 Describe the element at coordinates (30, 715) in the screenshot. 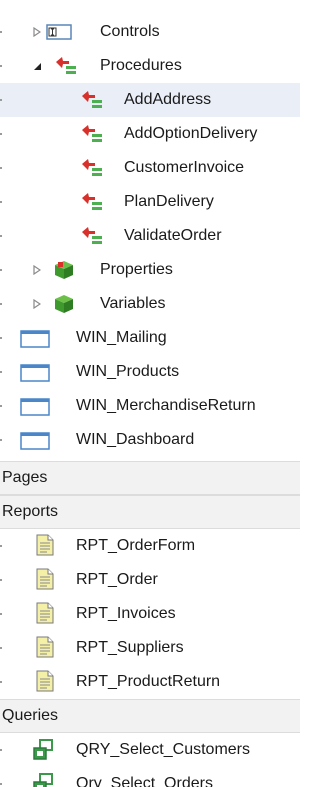

I see `section-label: Queries` at that location.